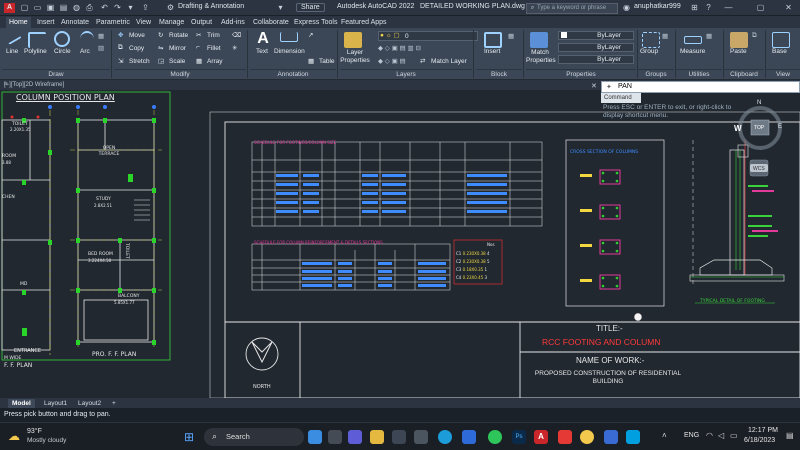 The height and width of the screenshot is (450, 800). I want to click on weather-desc: Mostly cloudy, so click(46, 440).